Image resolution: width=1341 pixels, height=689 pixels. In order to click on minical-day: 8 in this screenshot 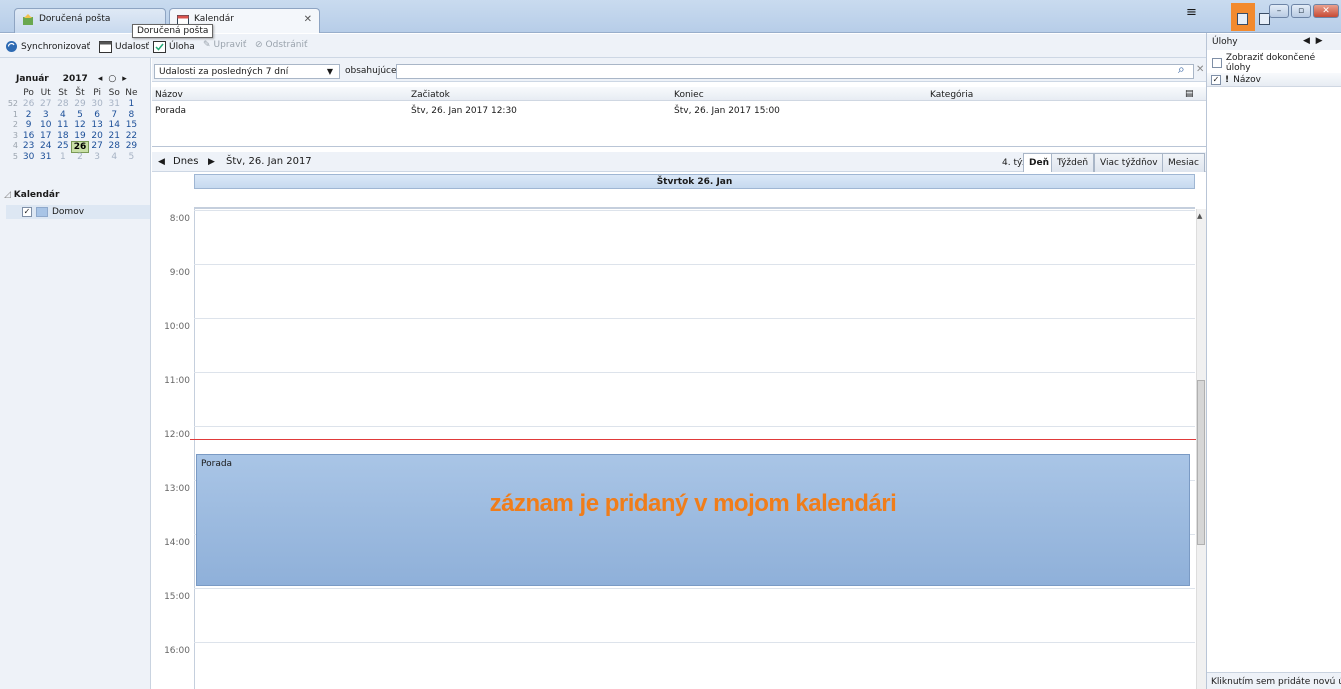, I will do `click(131, 115)`.